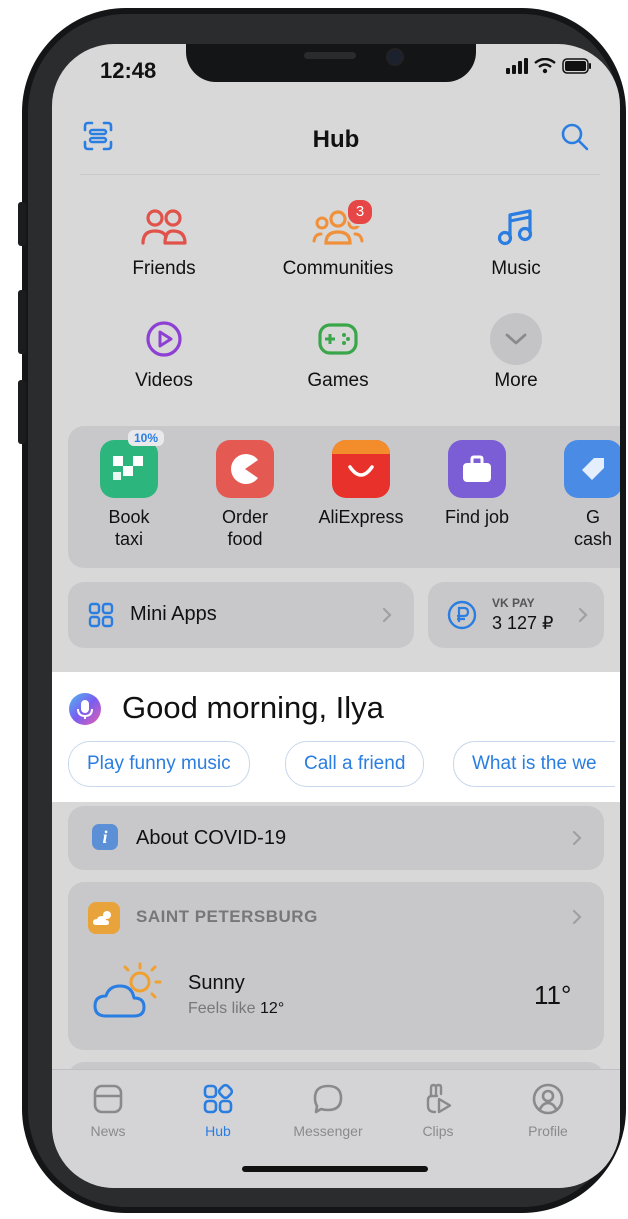 This screenshot has width=628, height=1219. Describe the element at coordinates (336, 838) in the screenshot. I see `covid-info-button: i About COVID-19` at that location.